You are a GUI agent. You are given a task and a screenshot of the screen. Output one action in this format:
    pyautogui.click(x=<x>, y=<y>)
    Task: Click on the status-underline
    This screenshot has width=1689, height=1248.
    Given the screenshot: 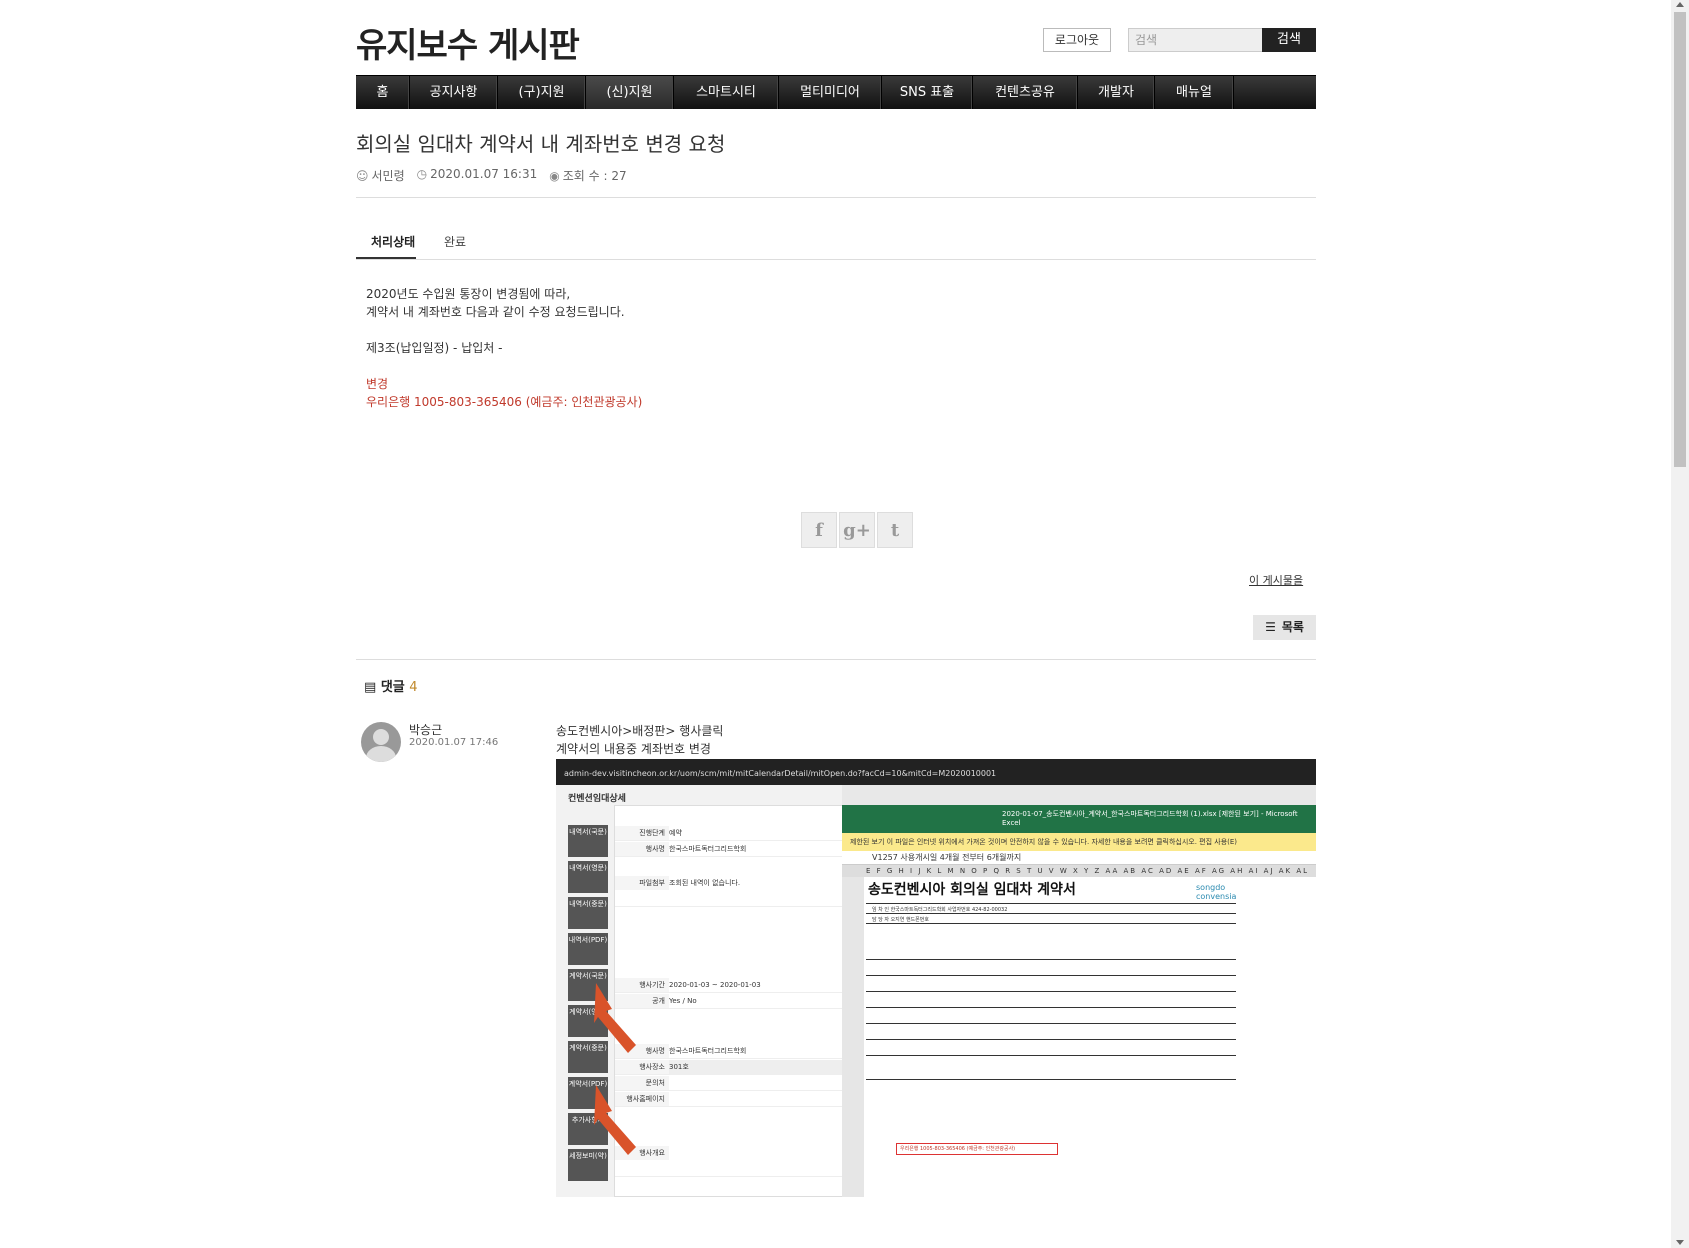 What is the action you would take?
    pyautogui.click(x=386, y=258)
    